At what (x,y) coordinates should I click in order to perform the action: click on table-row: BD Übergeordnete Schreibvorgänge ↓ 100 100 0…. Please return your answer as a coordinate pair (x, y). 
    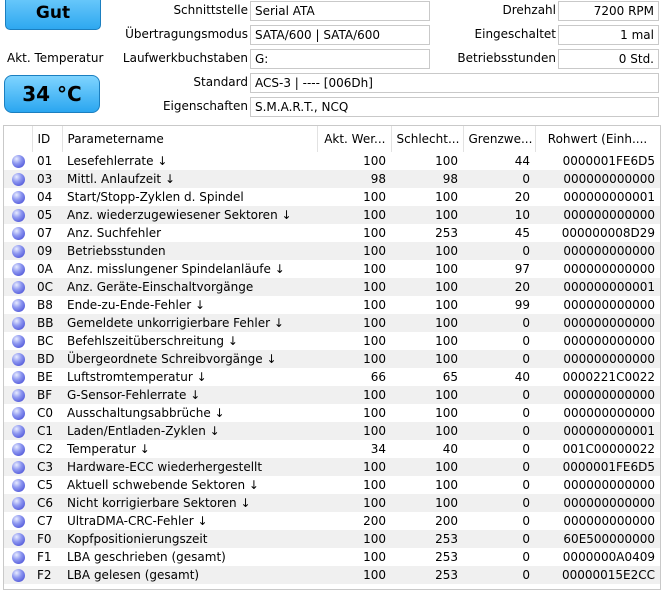
    Looking at the image, I should click on (332, 359).